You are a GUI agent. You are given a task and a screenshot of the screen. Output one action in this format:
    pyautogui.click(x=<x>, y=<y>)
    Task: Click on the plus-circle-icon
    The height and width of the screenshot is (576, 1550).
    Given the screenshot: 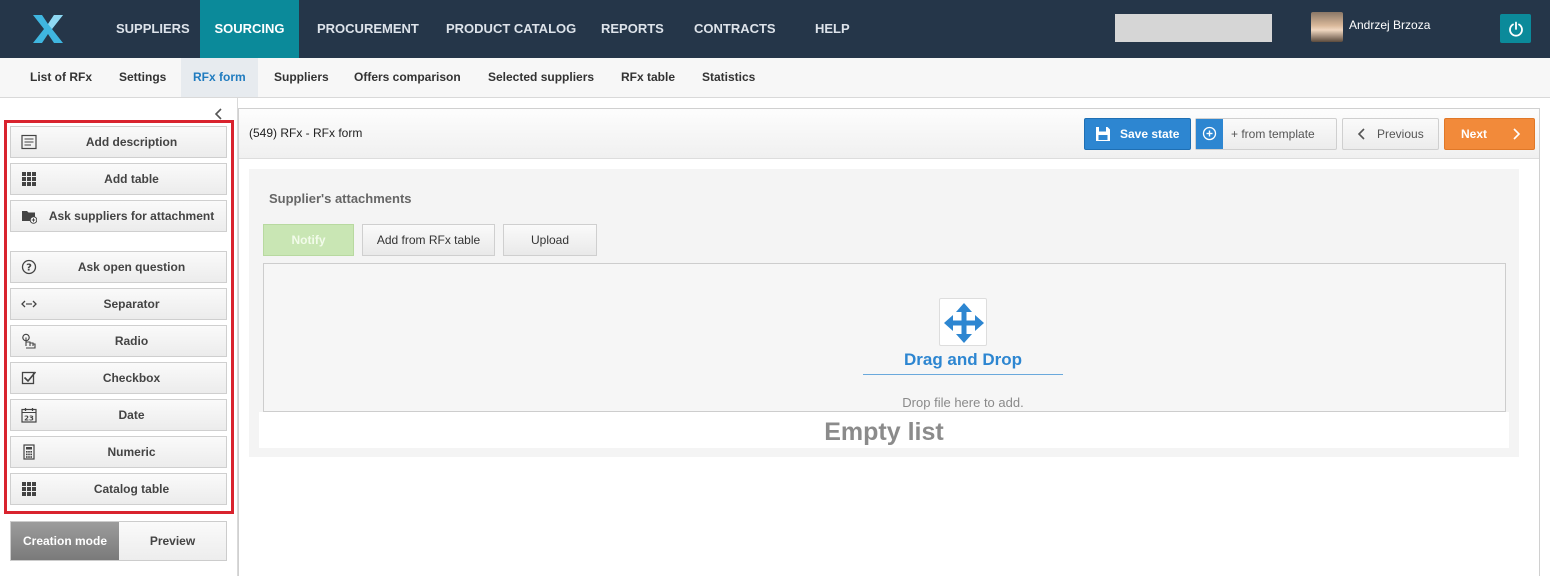 What is the action you would take?
    pyautogui.click(x=1209, y=133)
    